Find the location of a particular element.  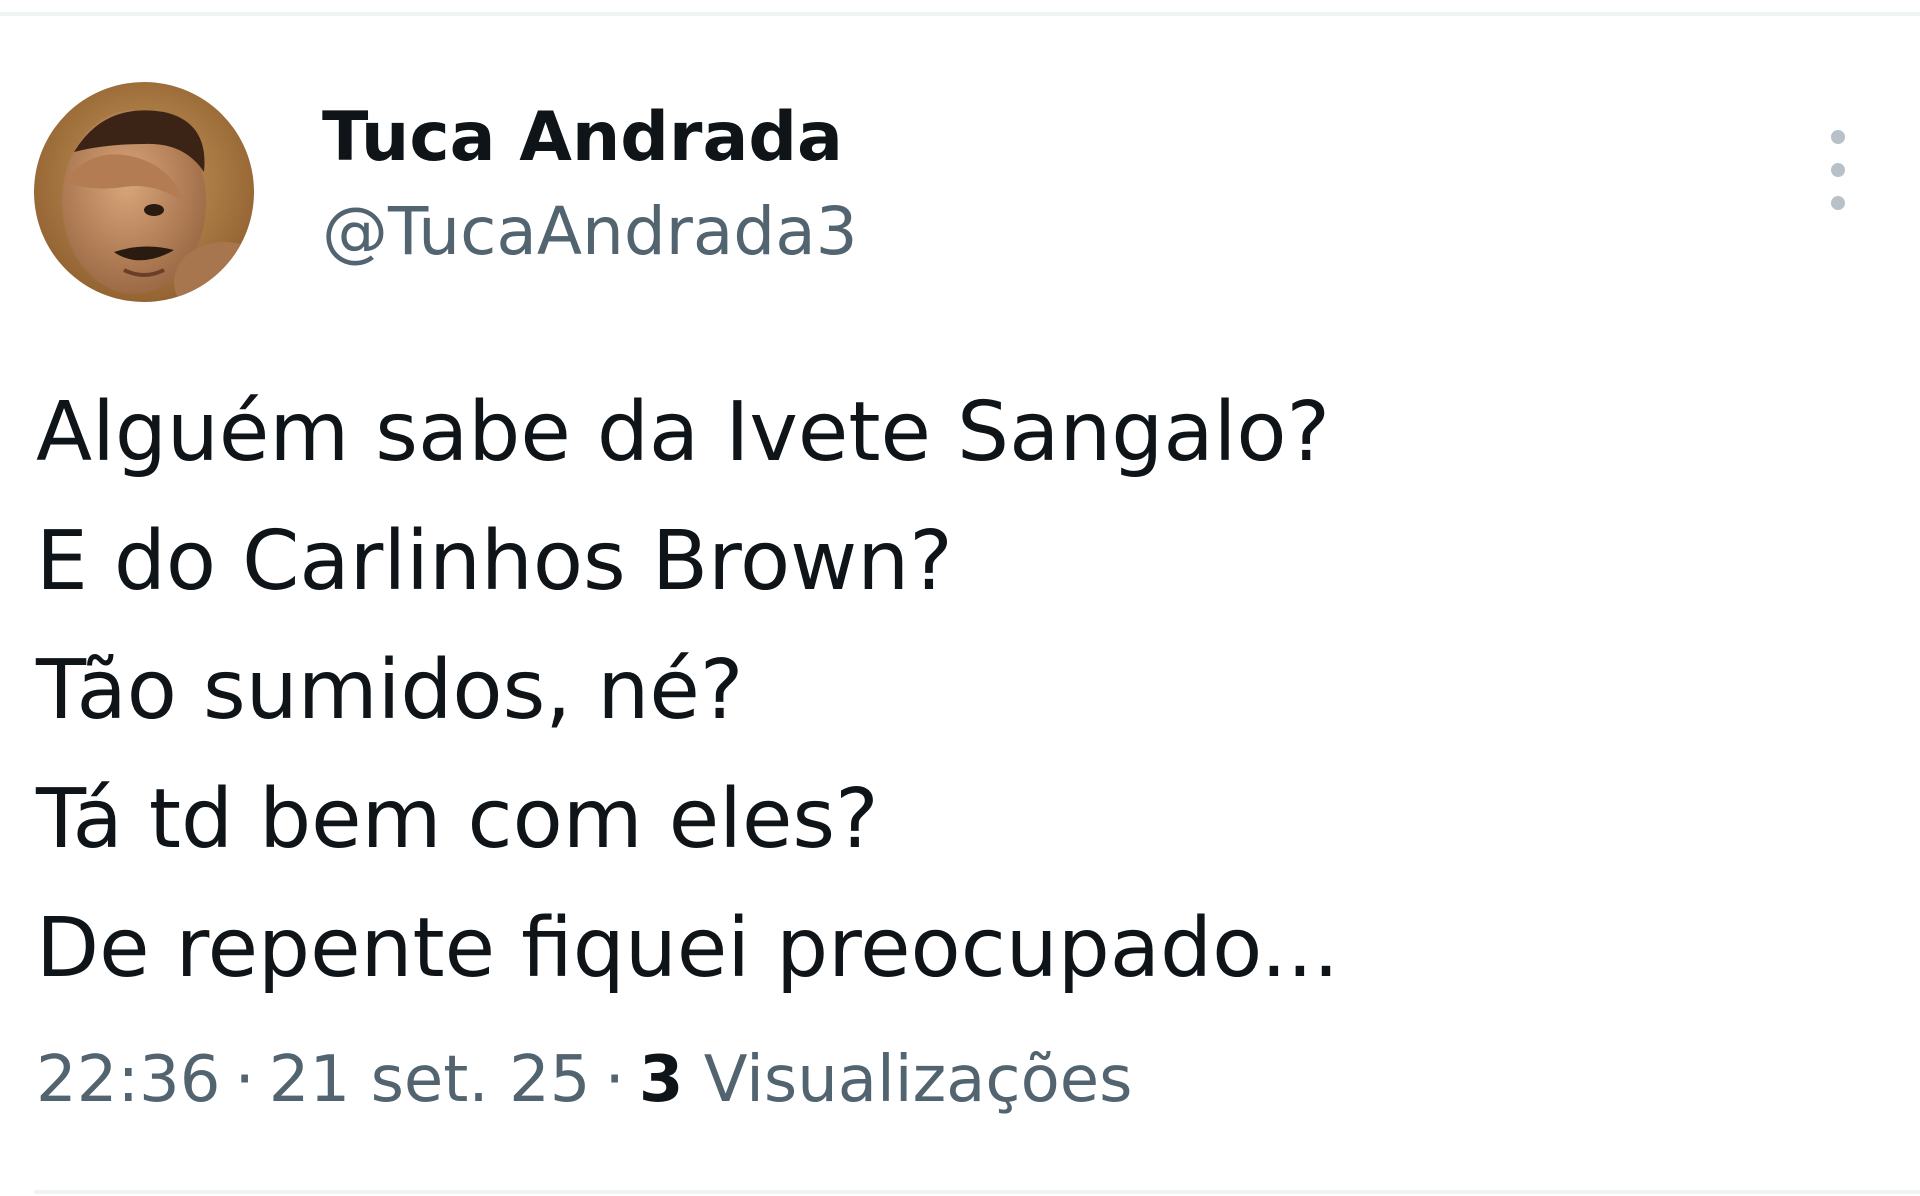

bottom-divider is located at coordinates (977, 1192).